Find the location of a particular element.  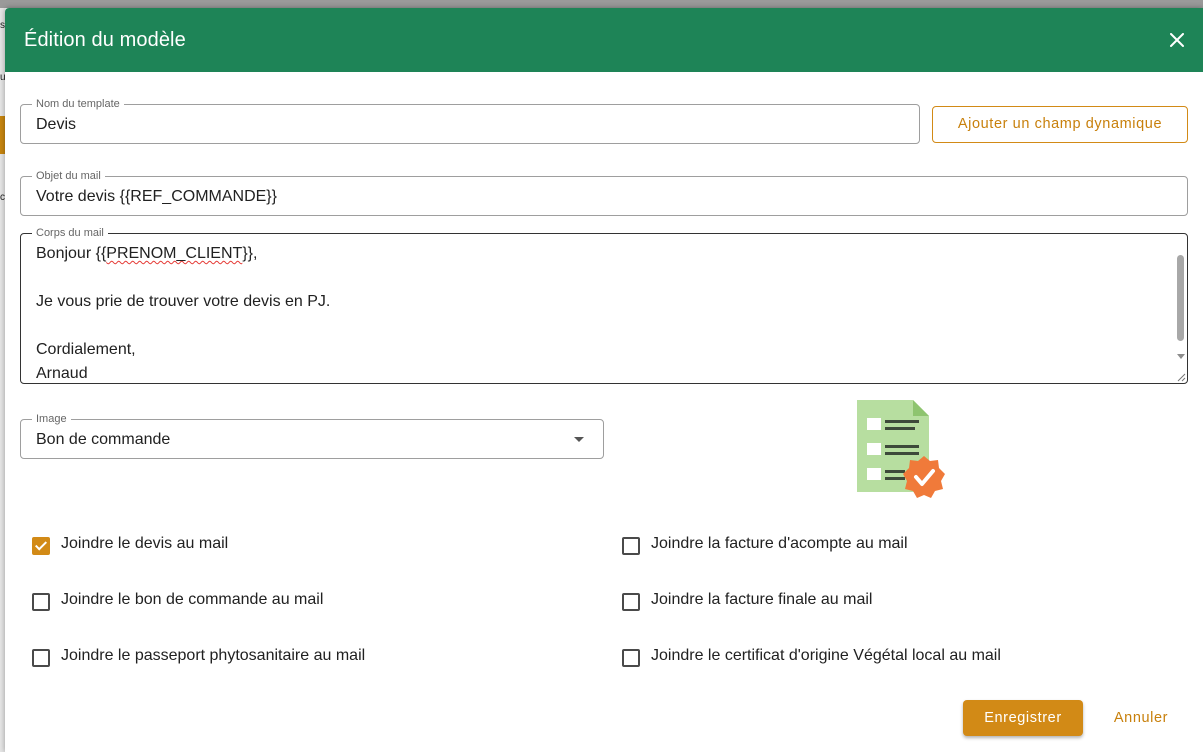

textarea-scrollbar-thumb is located at coordinates (1180, 298).